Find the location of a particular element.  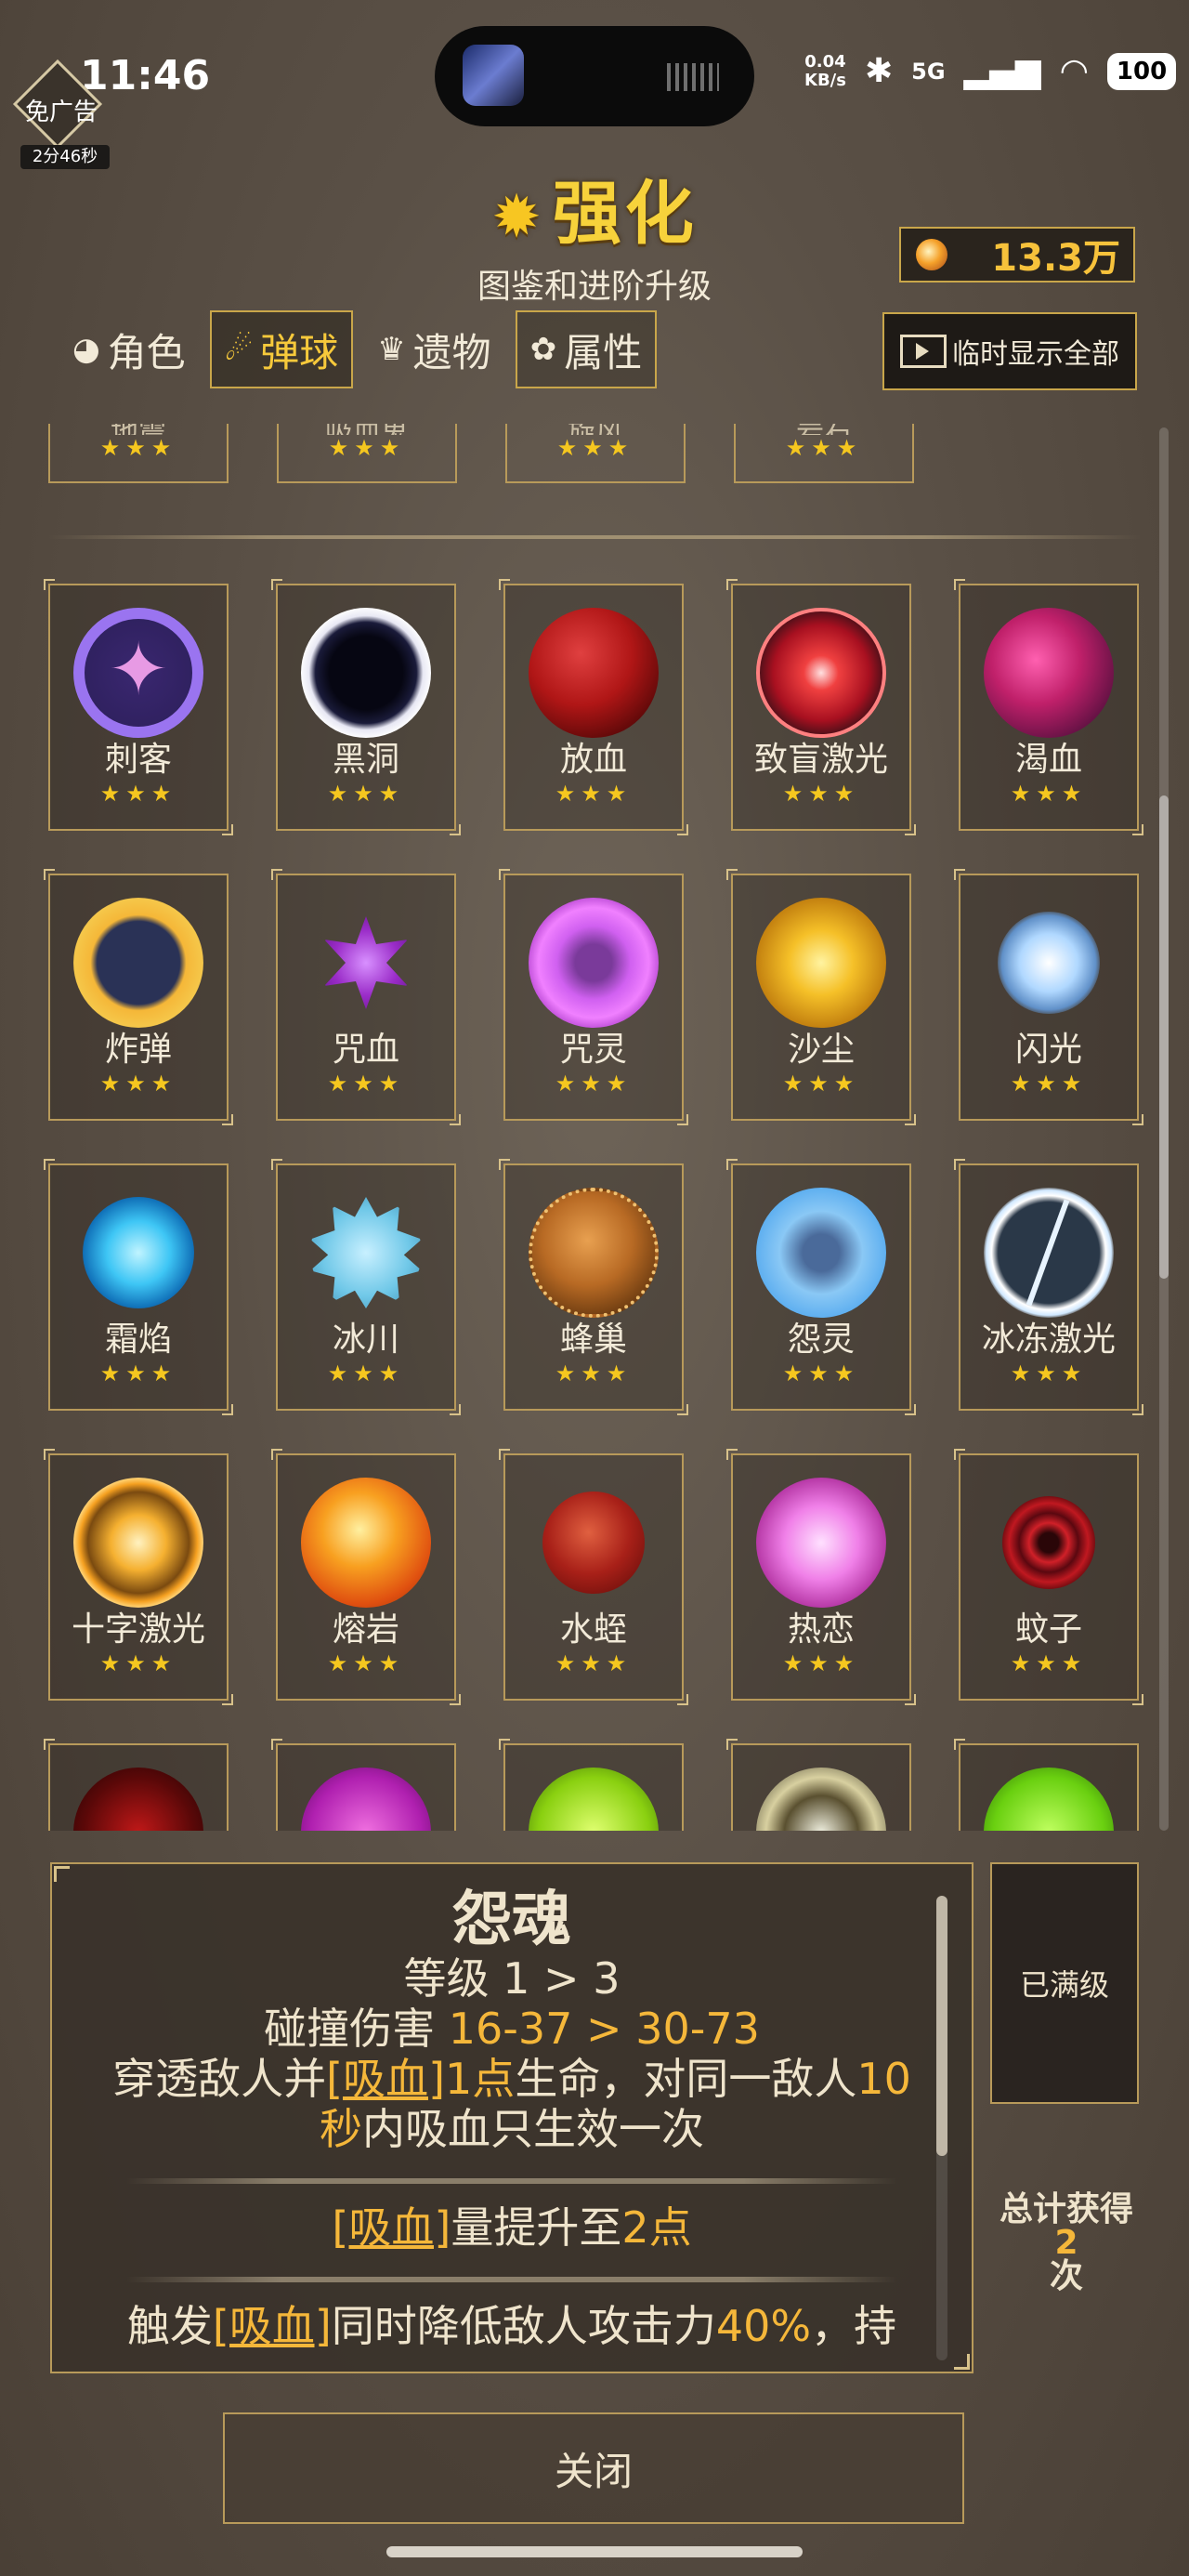

detail-title: 怨魂 is located at coordinates (511, 1920).